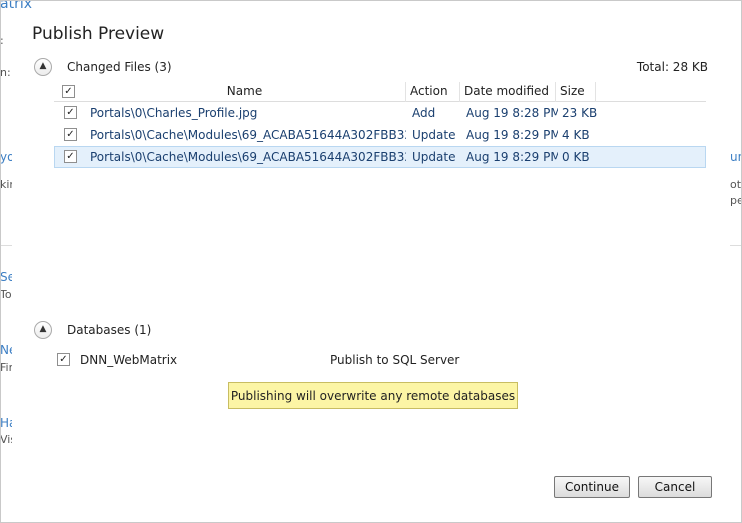  I want to click on changed-files-label: Changed Files (3), so click(119, 67).